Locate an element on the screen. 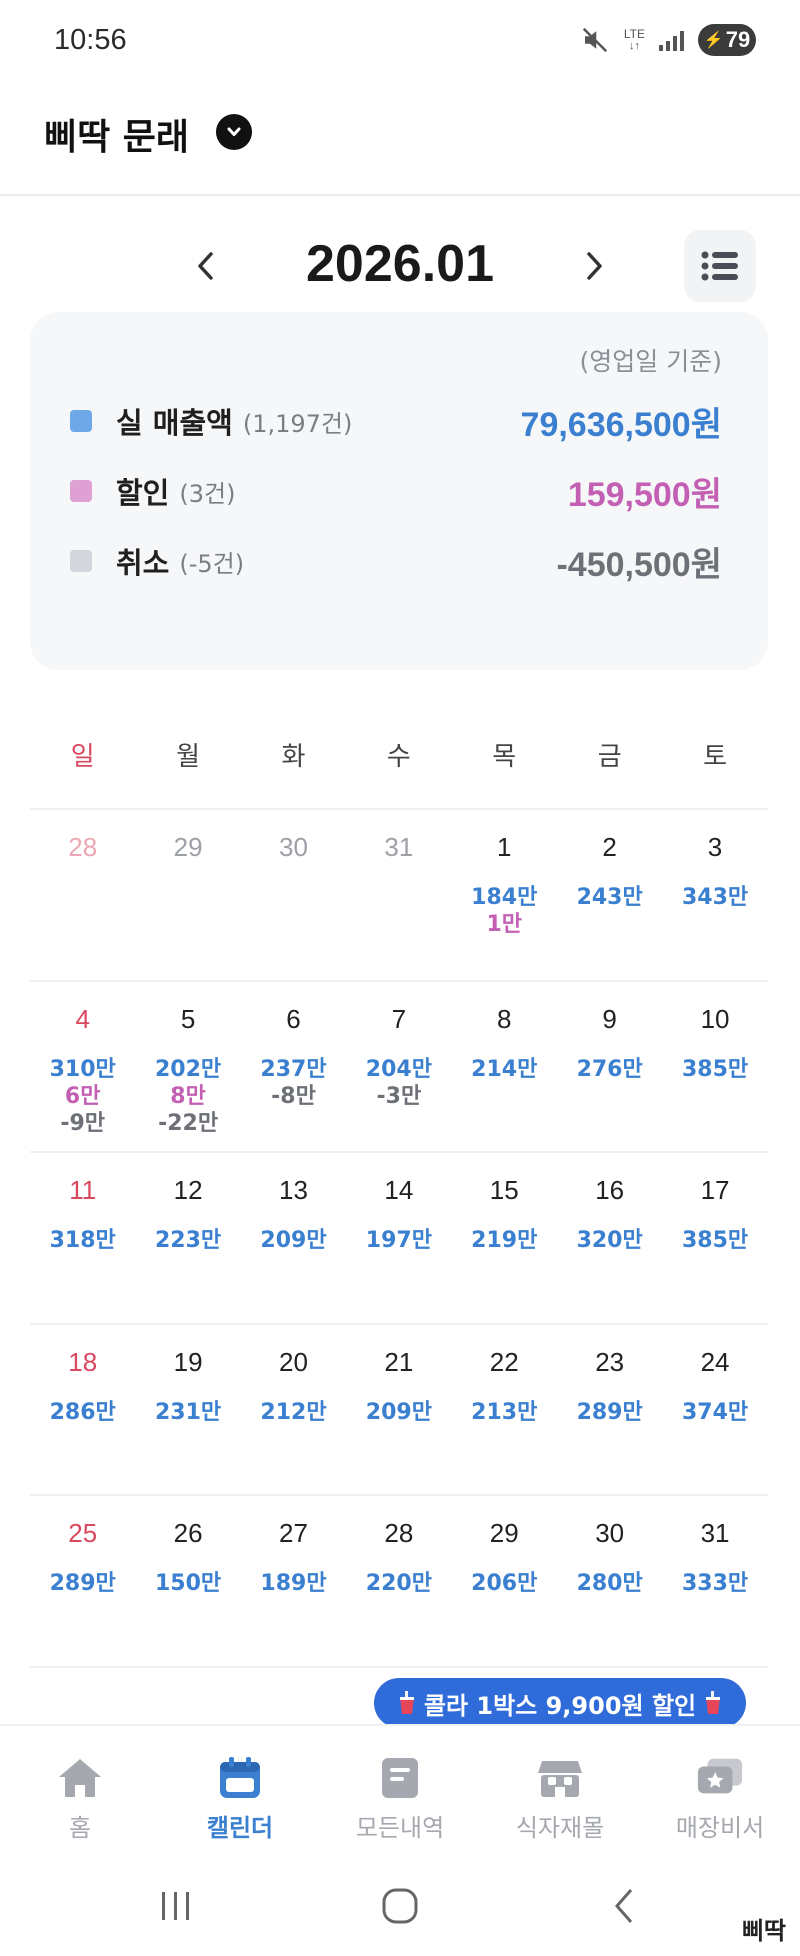 This screenshot has width=800, height=1956. calendar-day: 20 212만 is located at coordinates (293, 1410).